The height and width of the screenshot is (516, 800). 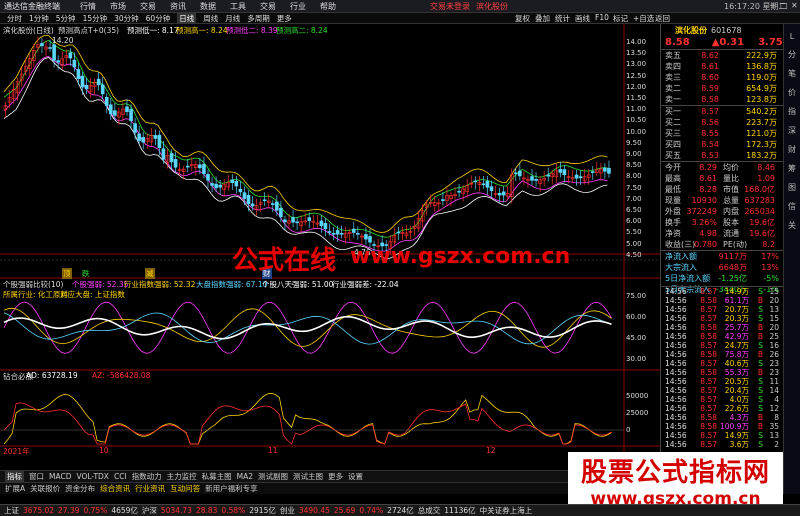 I want to click on close-icon: ✕, so click(x=794, y=5).